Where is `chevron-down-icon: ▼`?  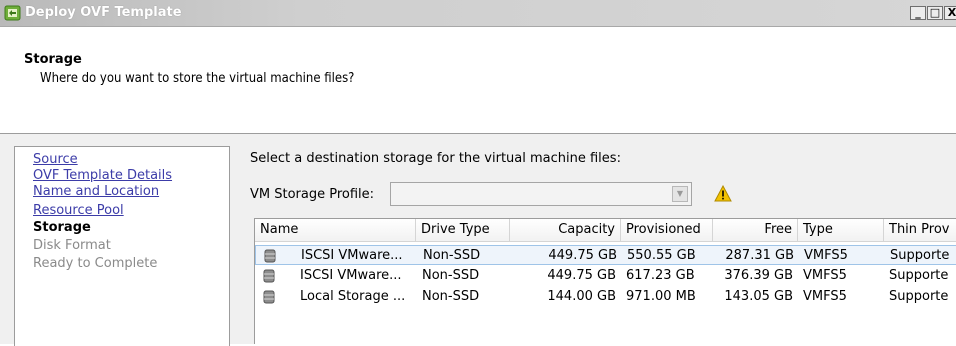
chevron-down-icon: ▼ is located at coordinates (680, 194).